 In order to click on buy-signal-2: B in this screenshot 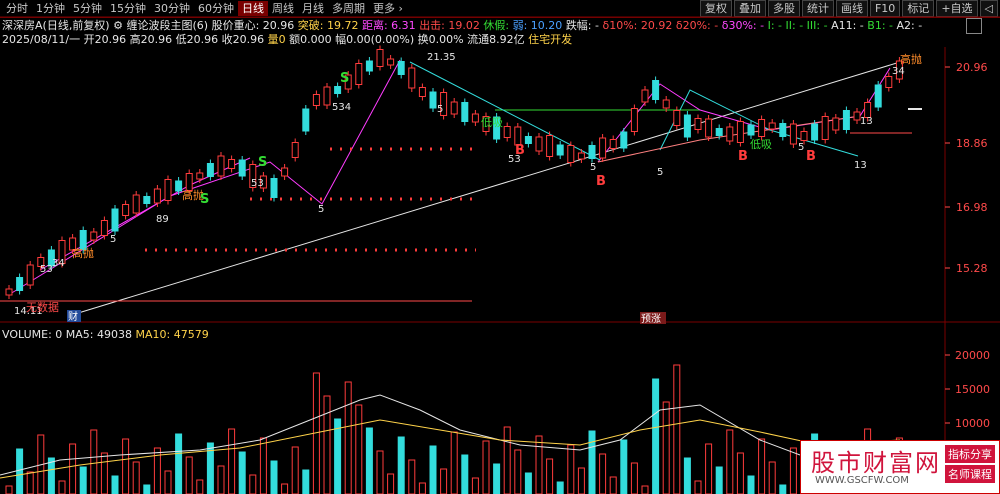, I will do `click(601, 181)`.